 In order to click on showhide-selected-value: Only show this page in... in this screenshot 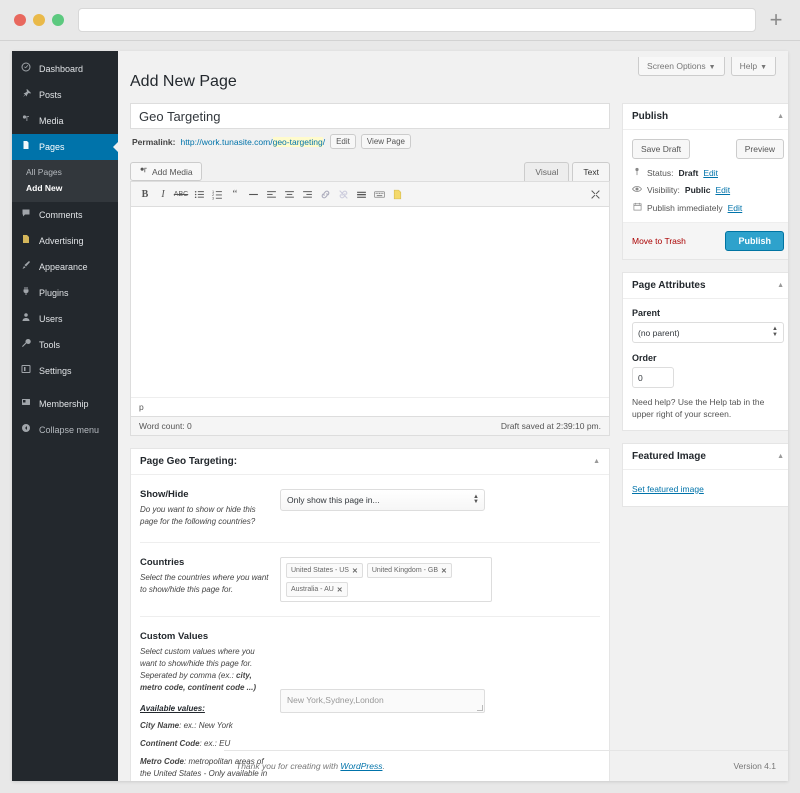, I will do `click(333, 500)`.